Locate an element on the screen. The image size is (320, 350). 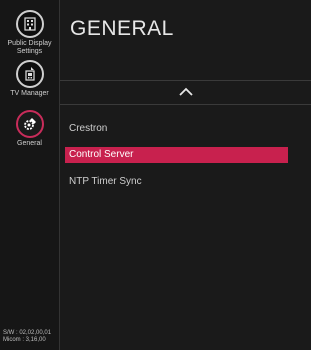
sidebar-item-label: General is located at coordinates (29, 143).